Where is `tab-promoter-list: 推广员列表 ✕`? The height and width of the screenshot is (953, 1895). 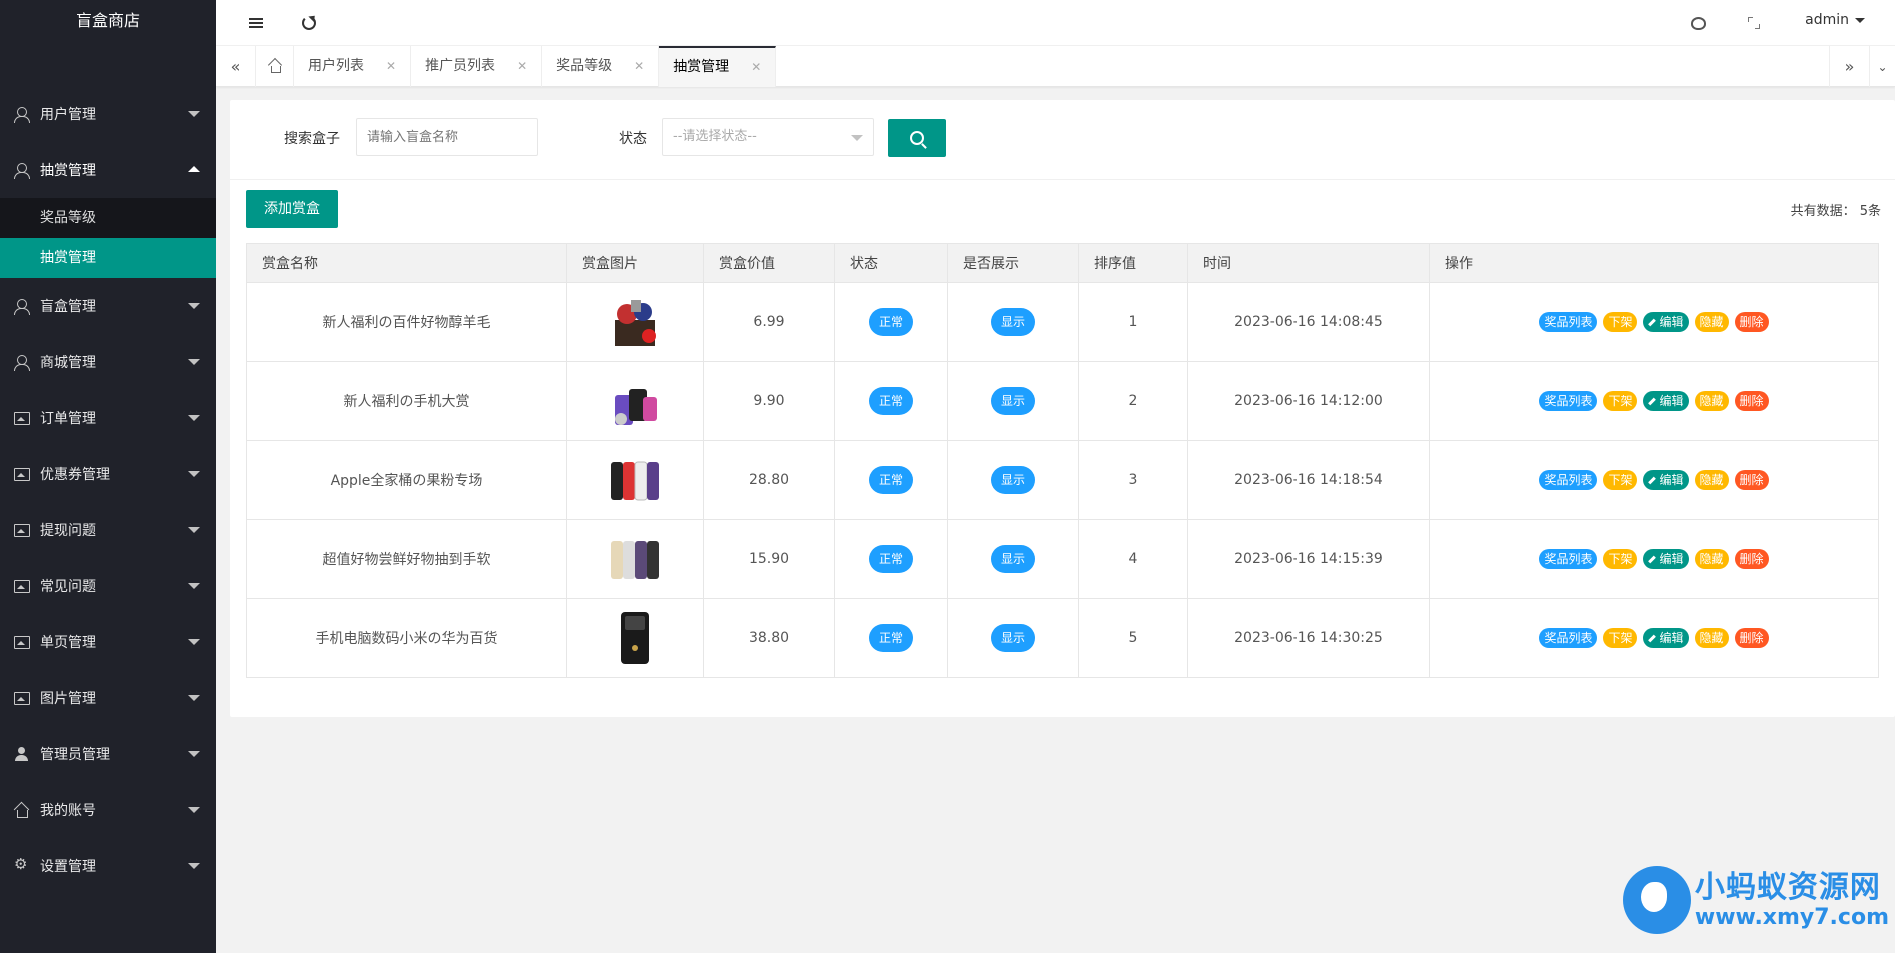
tab-promoter-list: 推广员列表 ✕ is located at coordinates (477, 66).